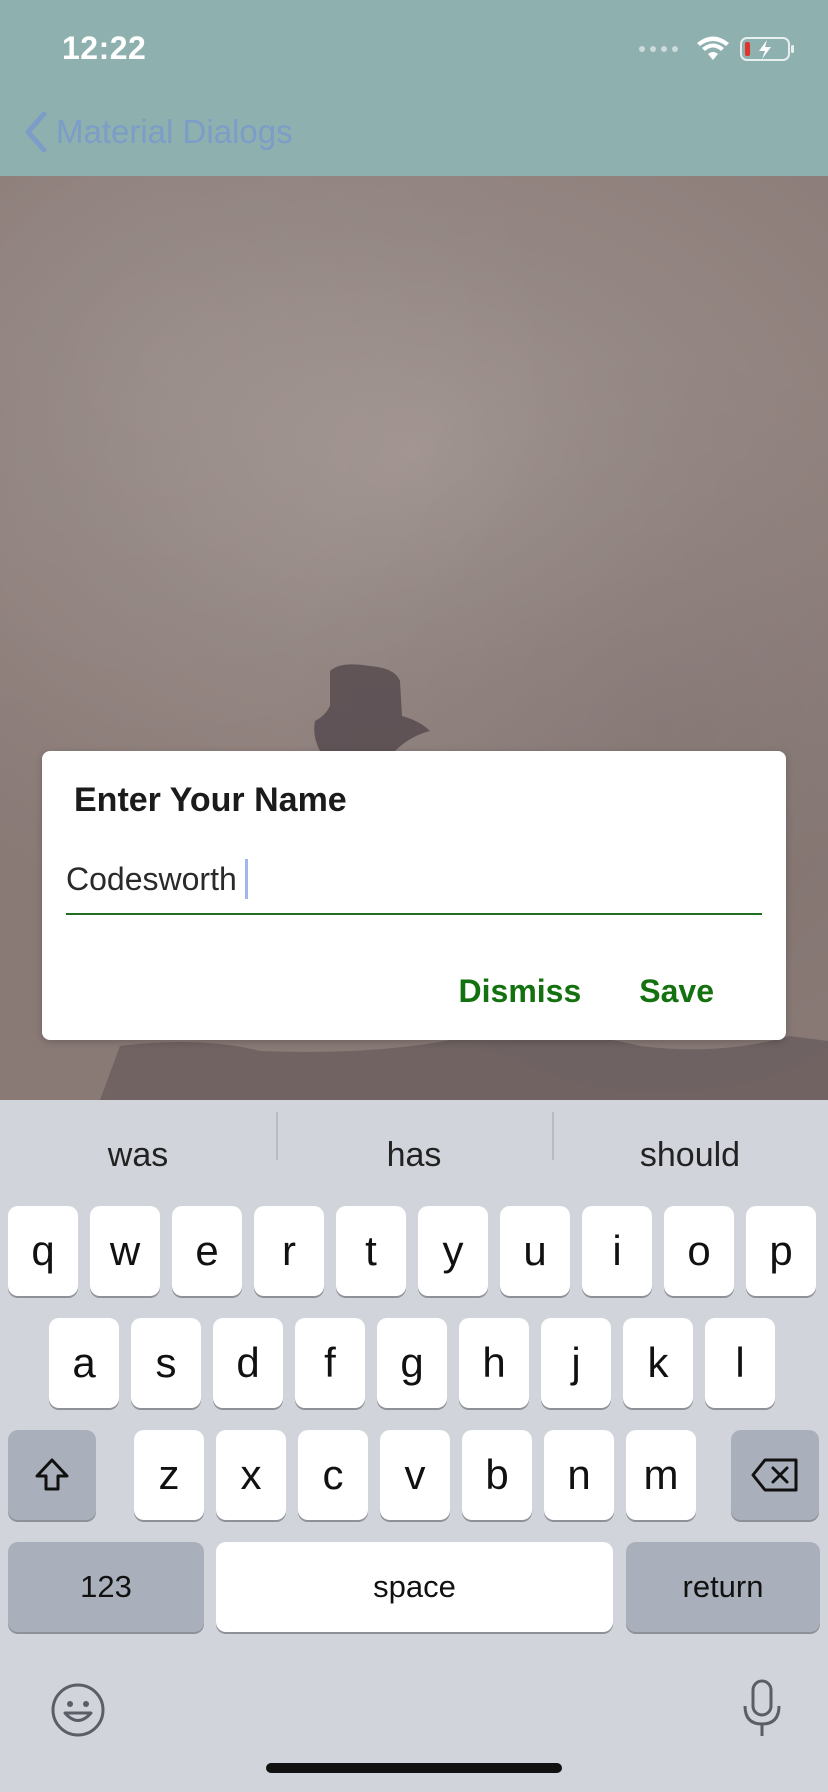 This screenshot has height=1792, width=828. I want to click on key-s: s, so click(166, 1363).